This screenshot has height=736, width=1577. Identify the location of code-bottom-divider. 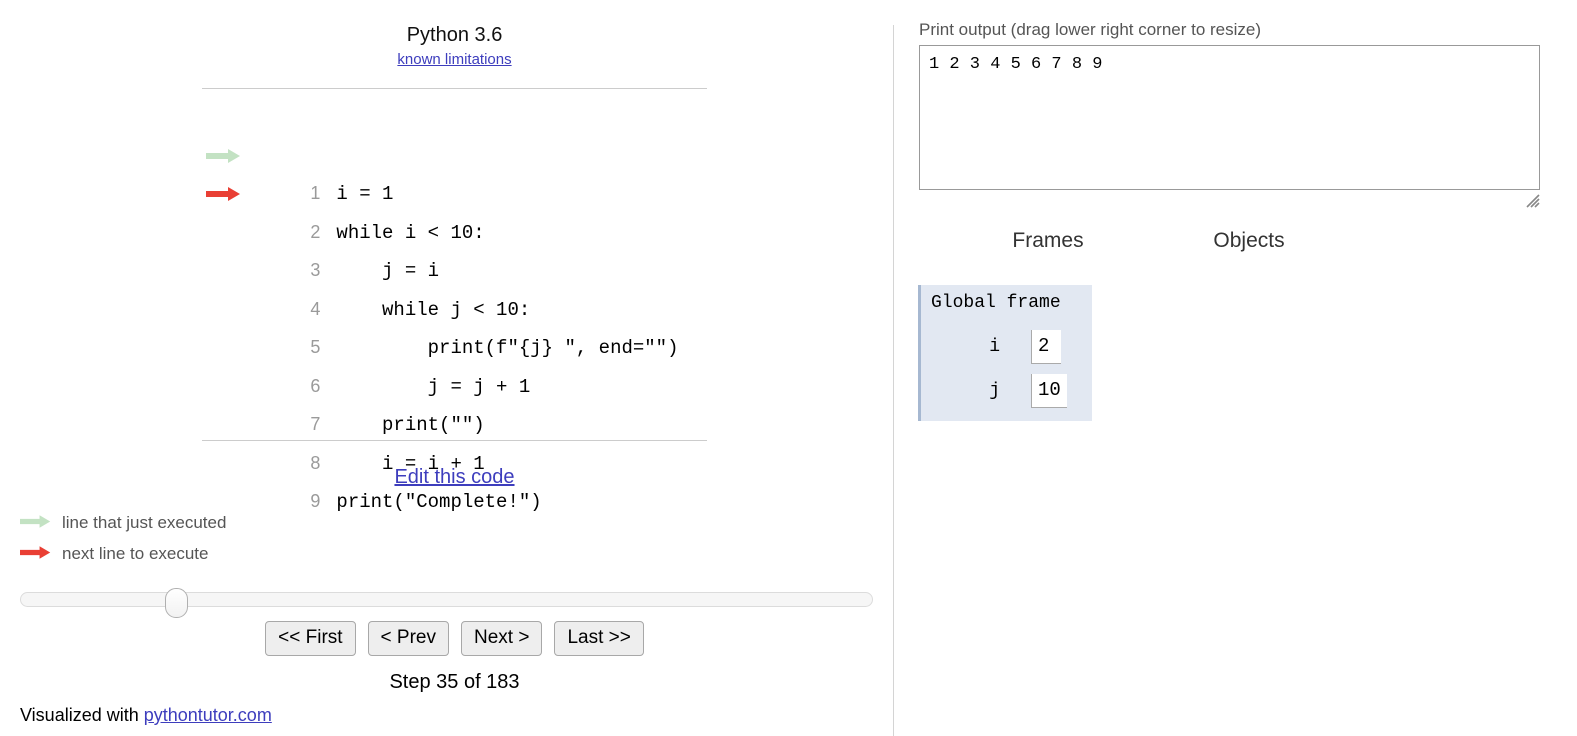
(454, 440).